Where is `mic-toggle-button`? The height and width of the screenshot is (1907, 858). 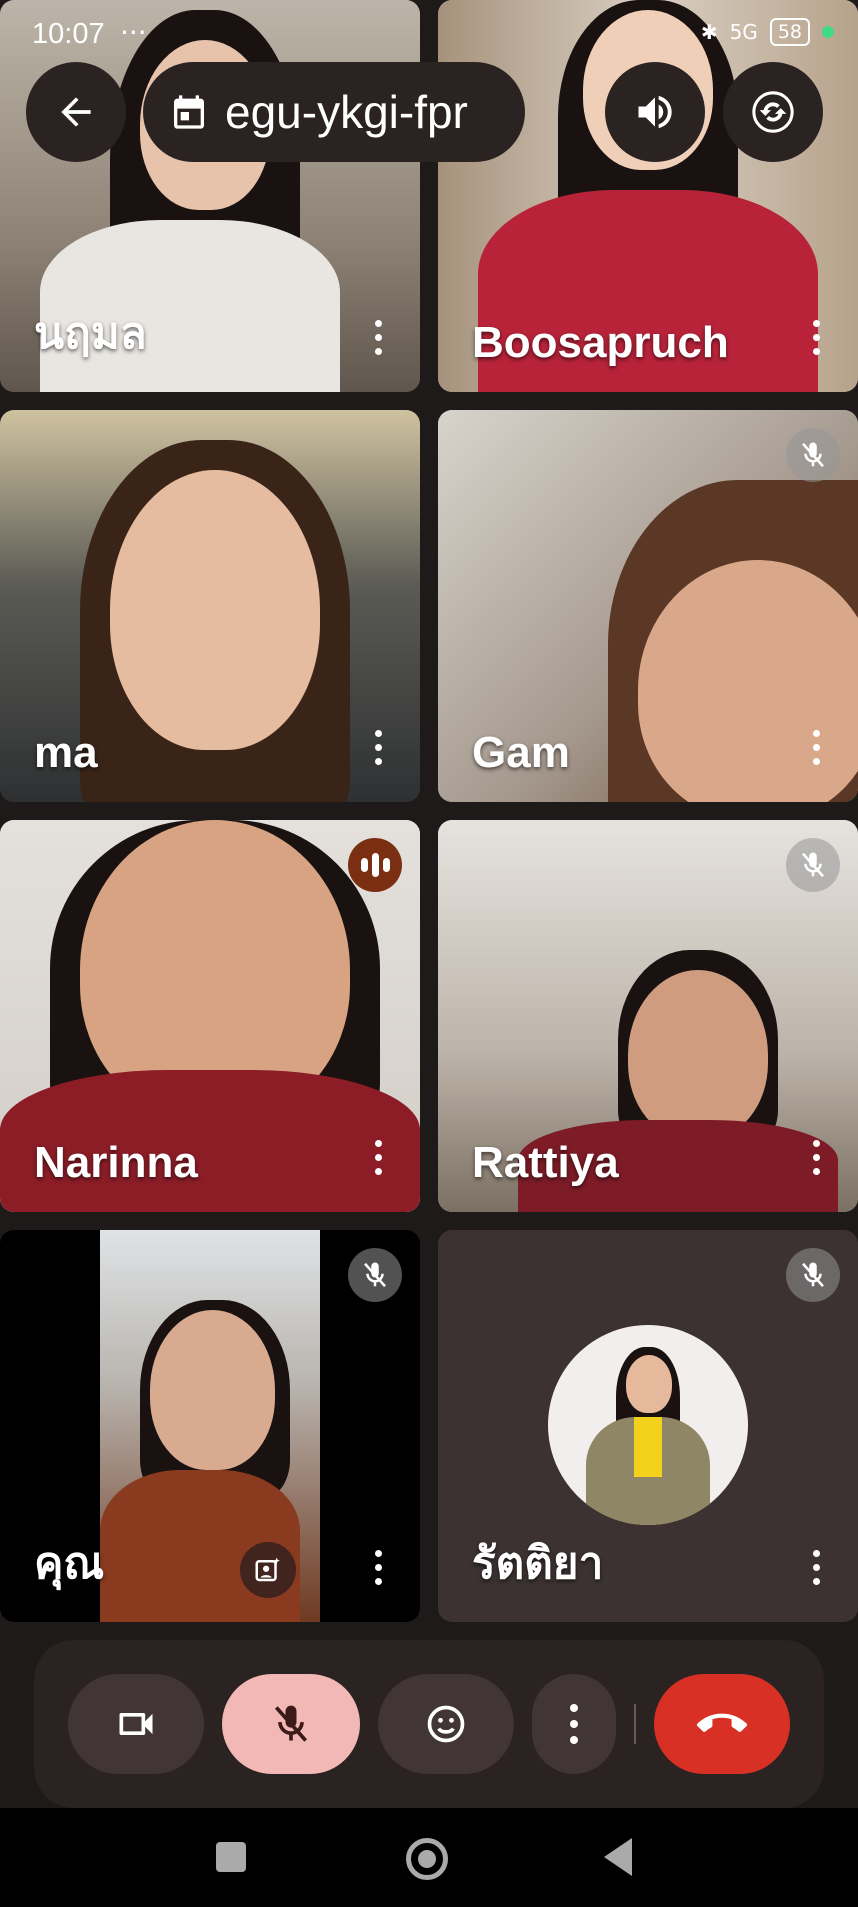
mic-toggle-button is located at coordinates (291, 1724).